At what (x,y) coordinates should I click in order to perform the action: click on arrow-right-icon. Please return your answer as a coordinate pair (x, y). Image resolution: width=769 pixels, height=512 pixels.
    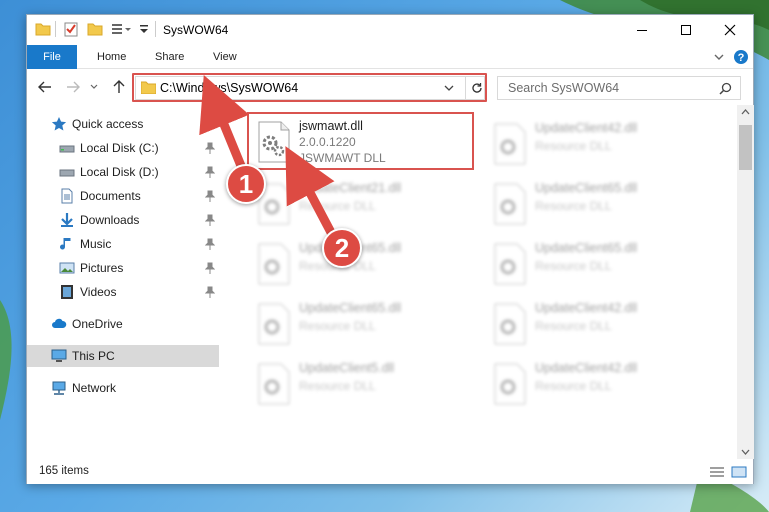
    Looking at the image, I should click on (73, 87).